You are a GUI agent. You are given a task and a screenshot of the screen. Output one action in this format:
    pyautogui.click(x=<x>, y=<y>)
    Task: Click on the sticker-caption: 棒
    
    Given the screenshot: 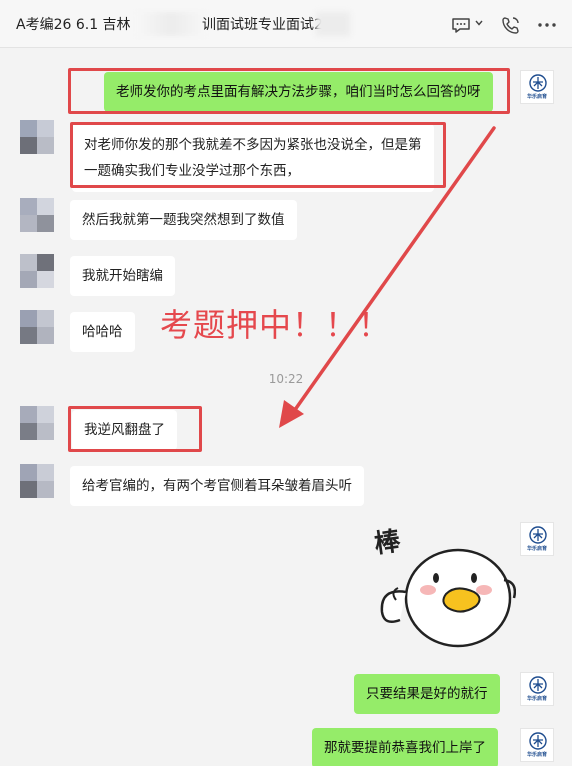 What is the action you would take?
    pyautogui.click(x=387, y=543)
    